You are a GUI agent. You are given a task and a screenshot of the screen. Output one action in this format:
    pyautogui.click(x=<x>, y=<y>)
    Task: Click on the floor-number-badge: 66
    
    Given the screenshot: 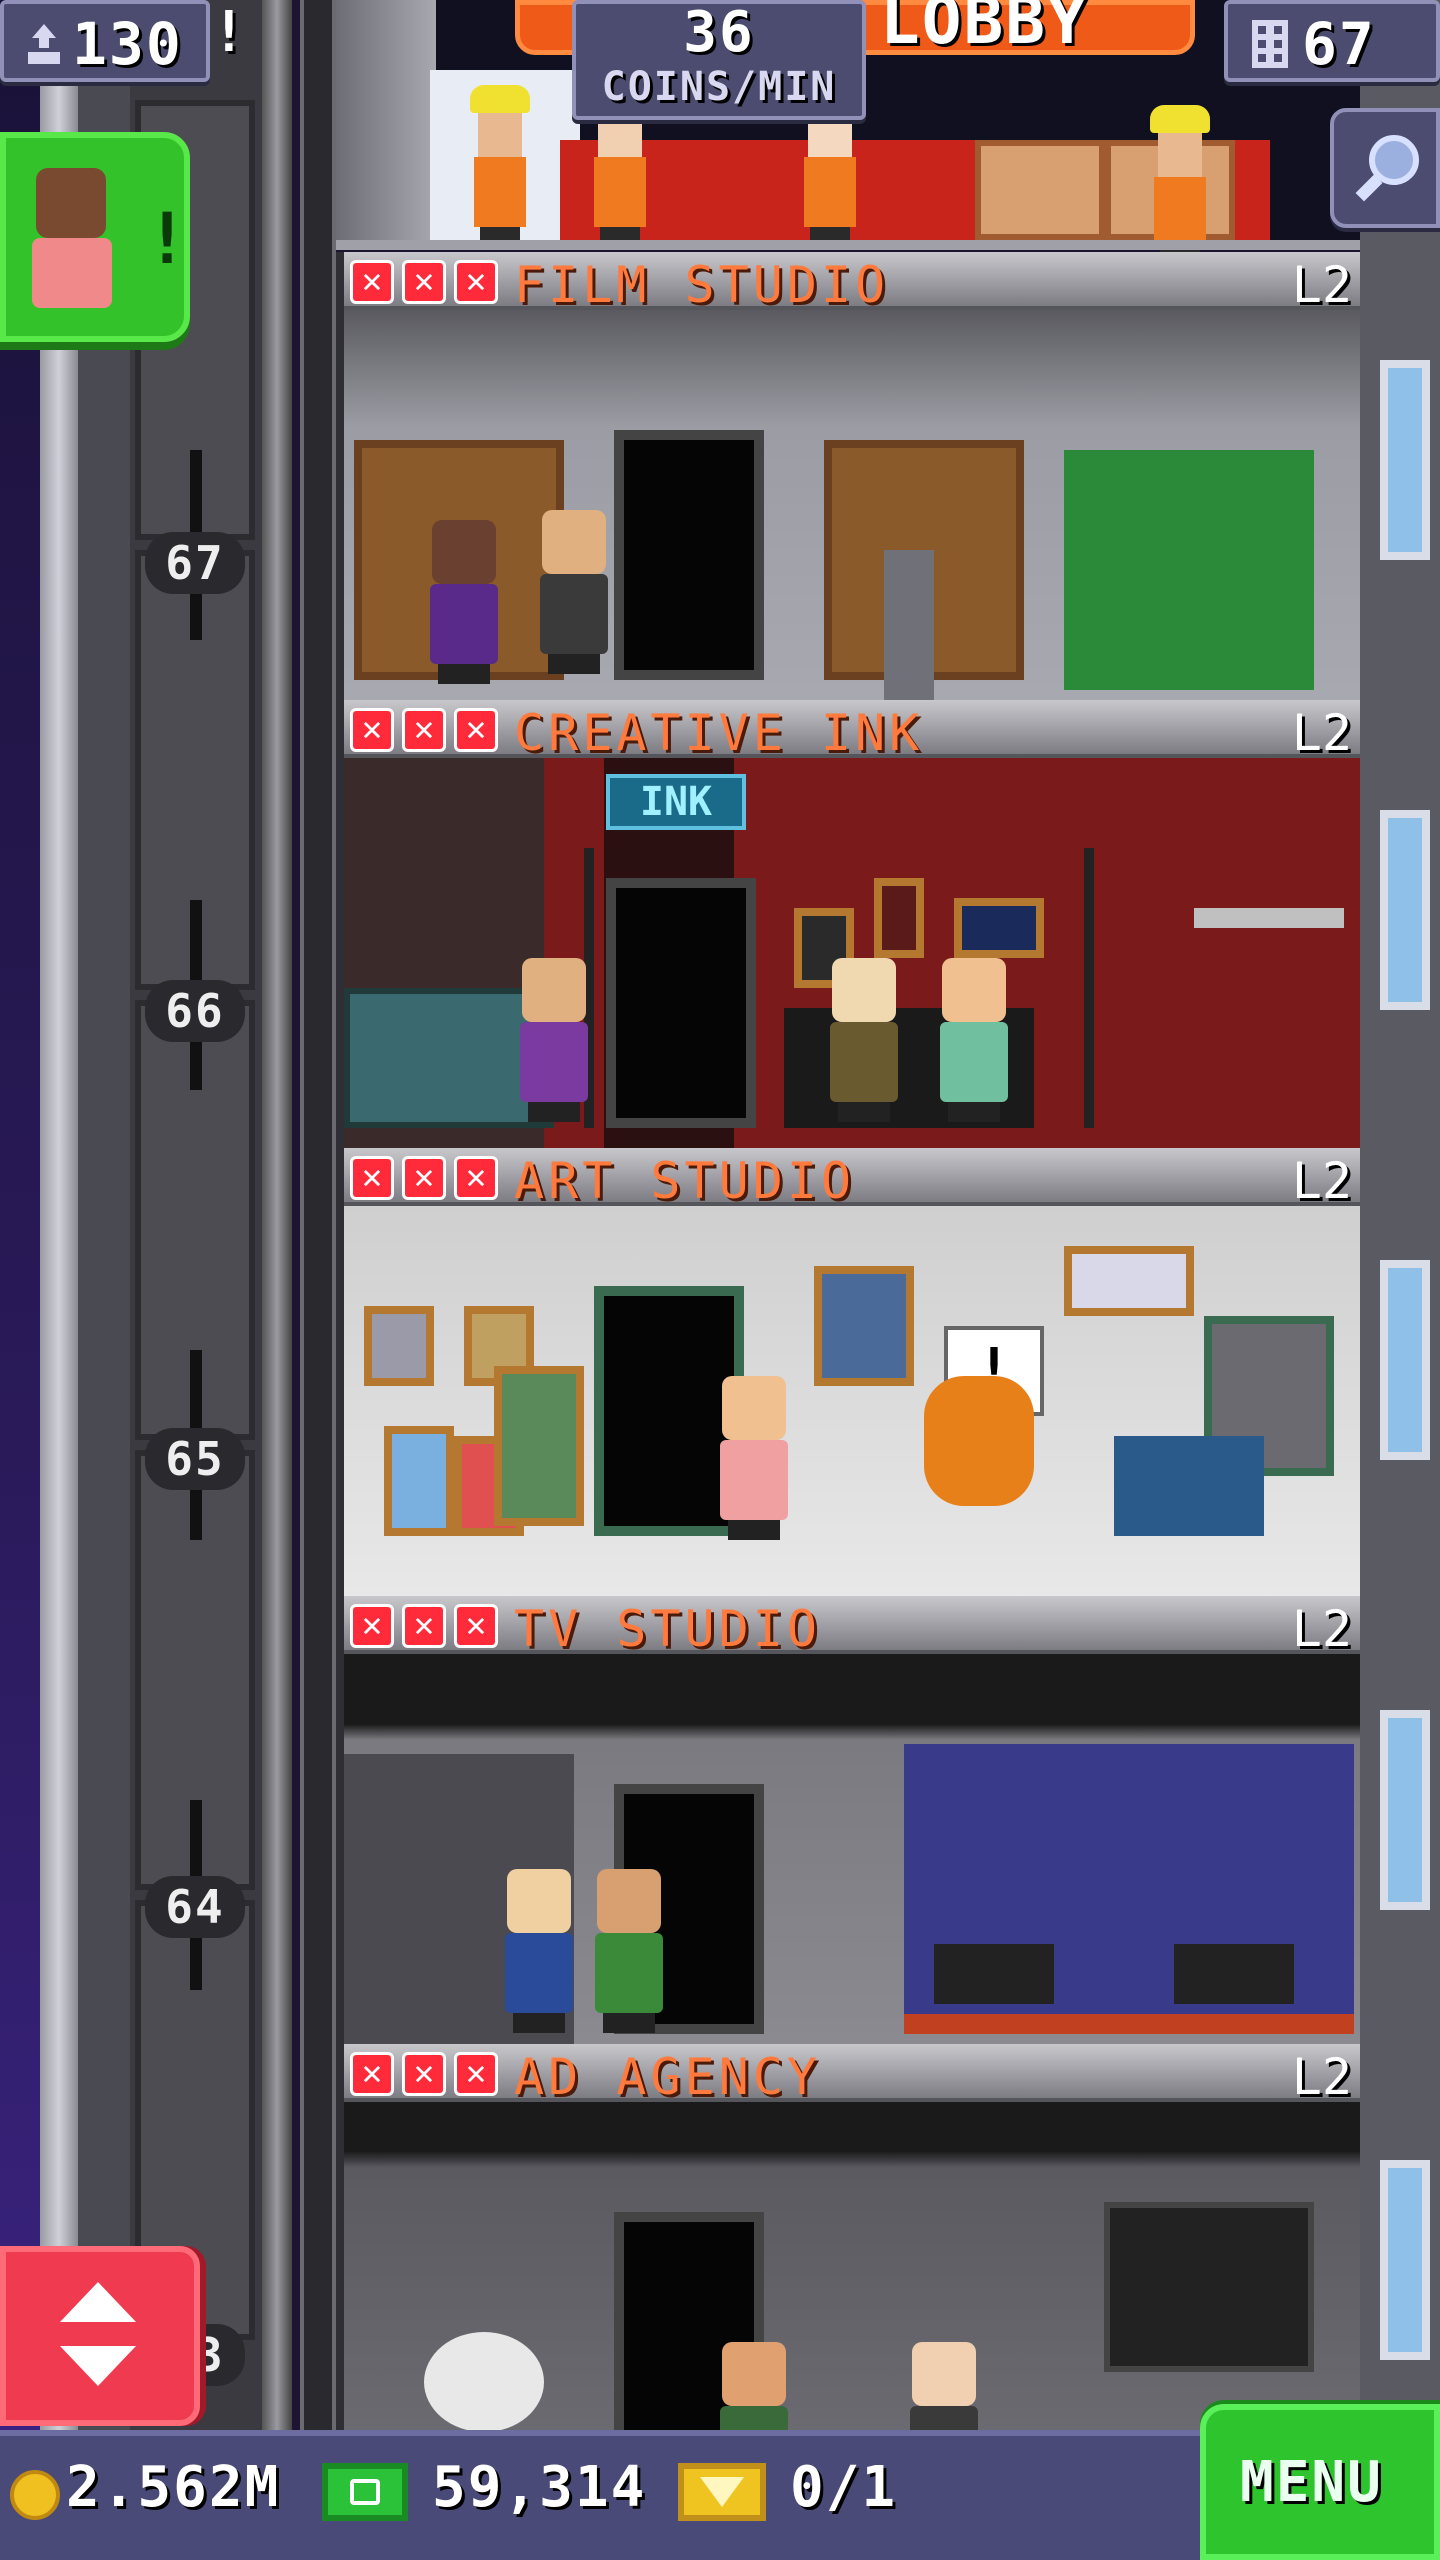 What is the action you would take?
    pyautogui.click(x=195, y=1011)
    